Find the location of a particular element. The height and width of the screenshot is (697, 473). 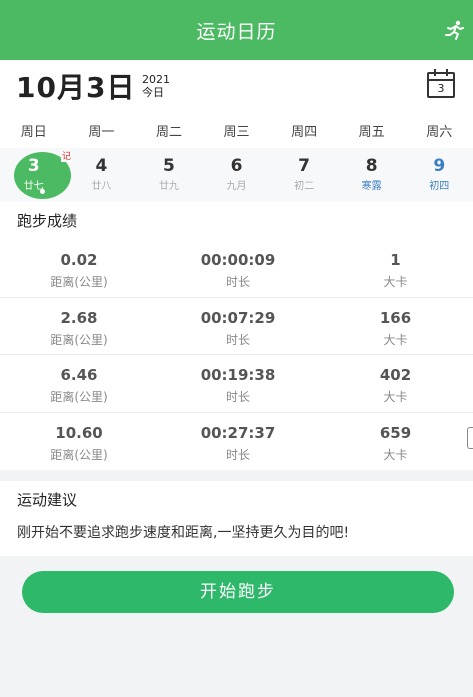

calendar-icon-number: 3 is located at coordinates (441, 88).